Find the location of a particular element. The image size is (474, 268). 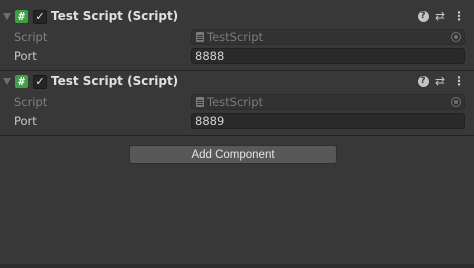

component-divider is located at coordinates (237, 135).